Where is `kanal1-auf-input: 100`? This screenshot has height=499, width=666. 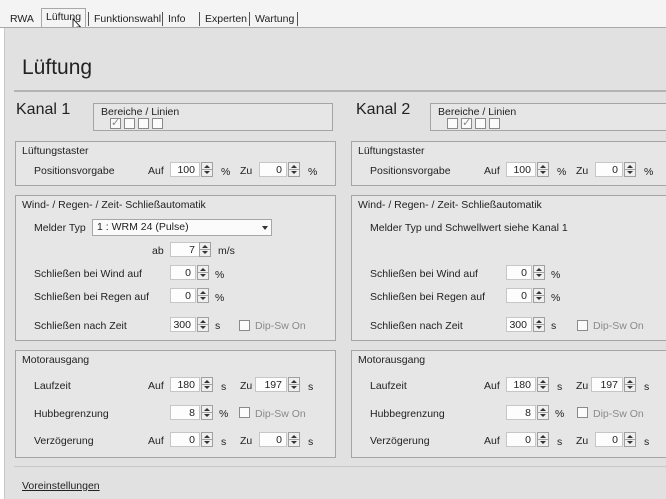
kanal1-auf-input: 100 is located at coordinates (185, 169).